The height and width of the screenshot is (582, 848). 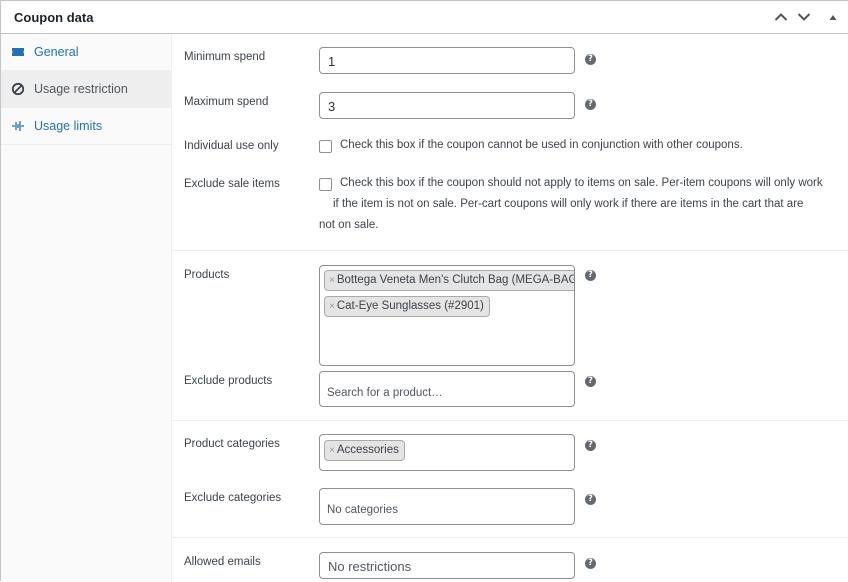 I want to click on tab-usage-limits: Usage limits, so click(x=86, y=126).